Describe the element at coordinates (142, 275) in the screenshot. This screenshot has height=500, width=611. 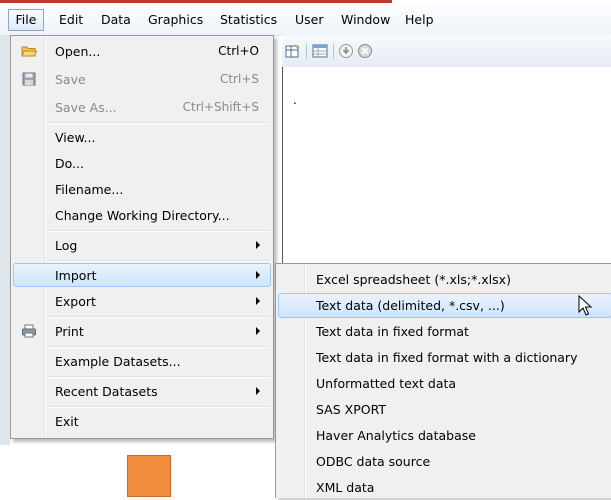
I see `menu-item-import: Import` at that location.